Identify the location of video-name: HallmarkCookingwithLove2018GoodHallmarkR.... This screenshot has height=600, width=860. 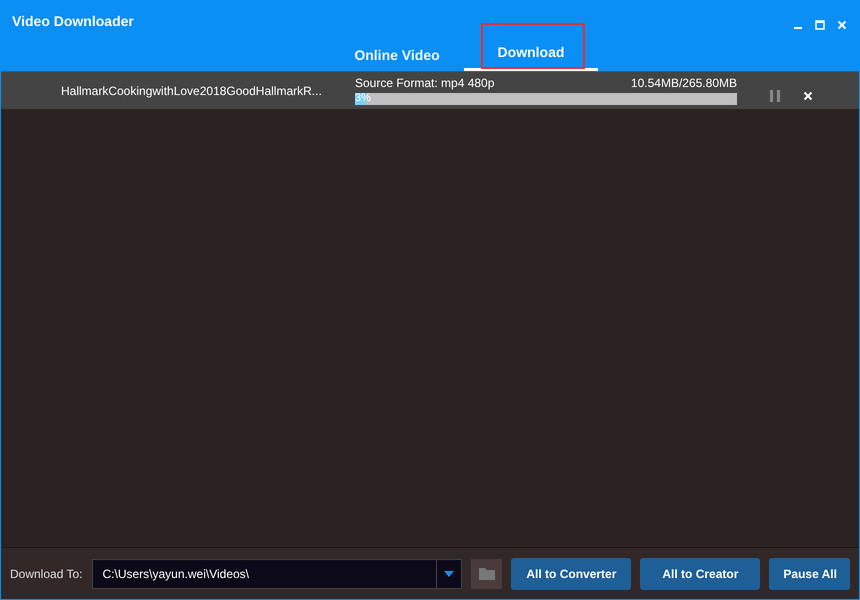
(191, 91).